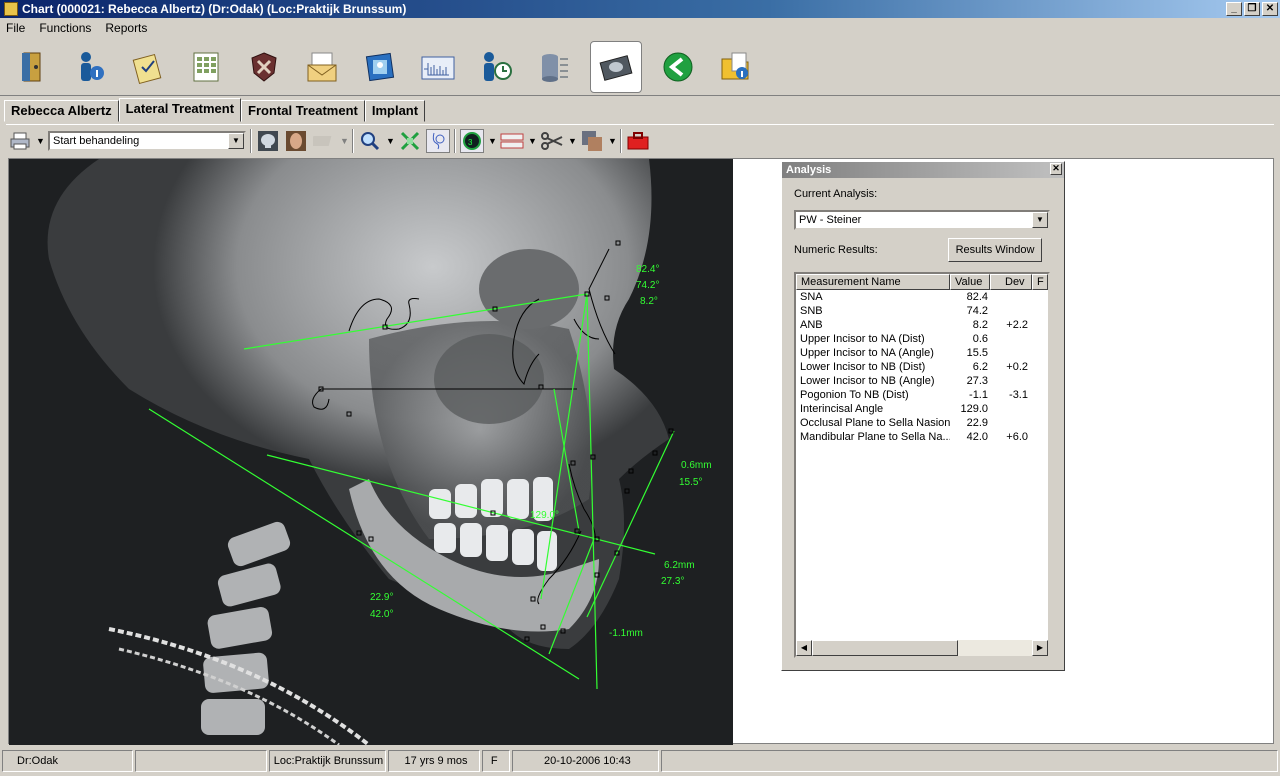 This screenshot has width=1280, height=776. Describe the element at coordinates (809, 170) in the screenshot. I see `analysis-panel-title-text: Analysis` at that location.